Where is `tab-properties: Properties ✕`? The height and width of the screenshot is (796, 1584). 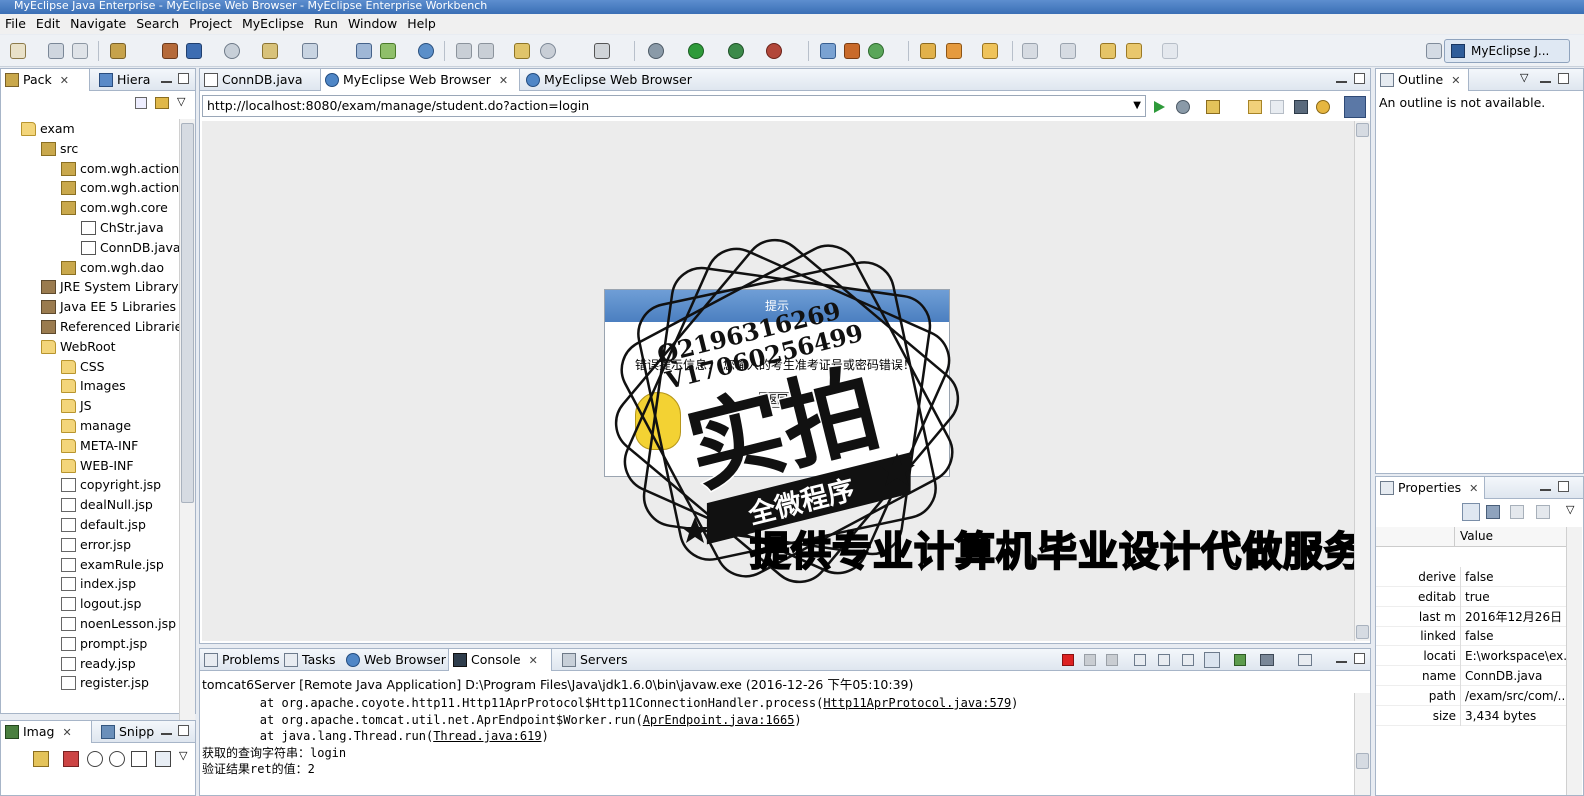 tab-properties: Properties ✕ is located at coordinates (1430, 488).